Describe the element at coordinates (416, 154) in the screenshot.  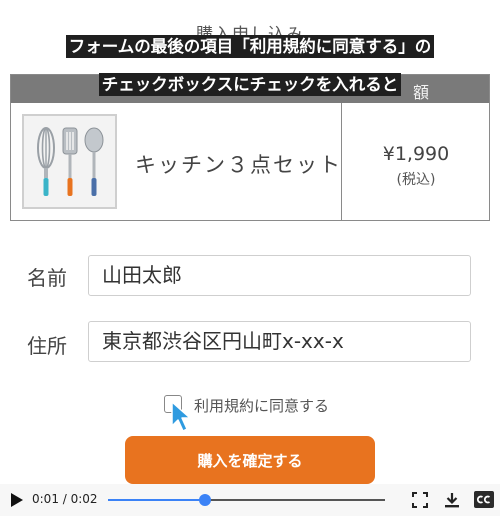
I see `price-value: ¥1,990` at that location.